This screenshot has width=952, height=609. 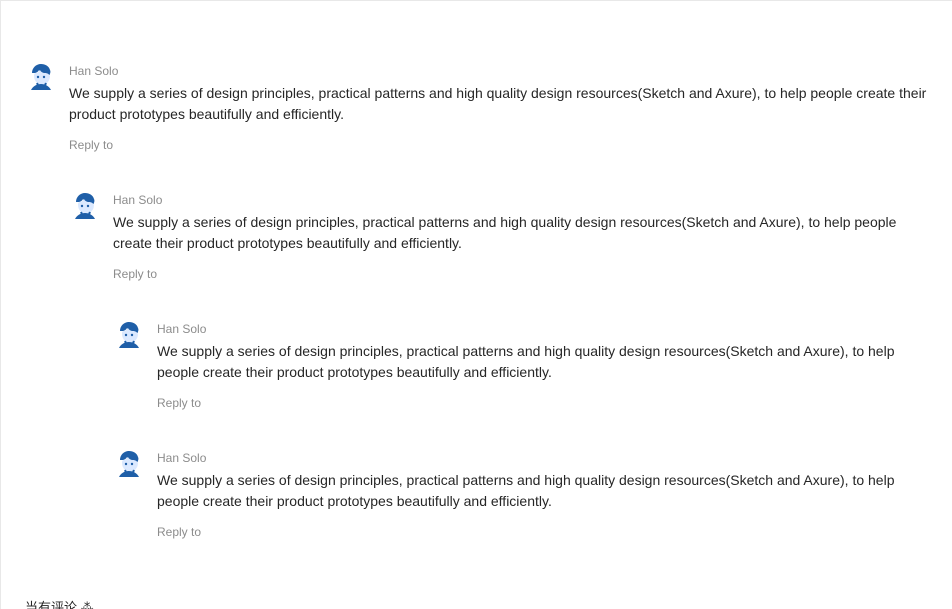 I want to click on view-more-comments-link: 当有评论 ⁂, so click(x=59, y=604).